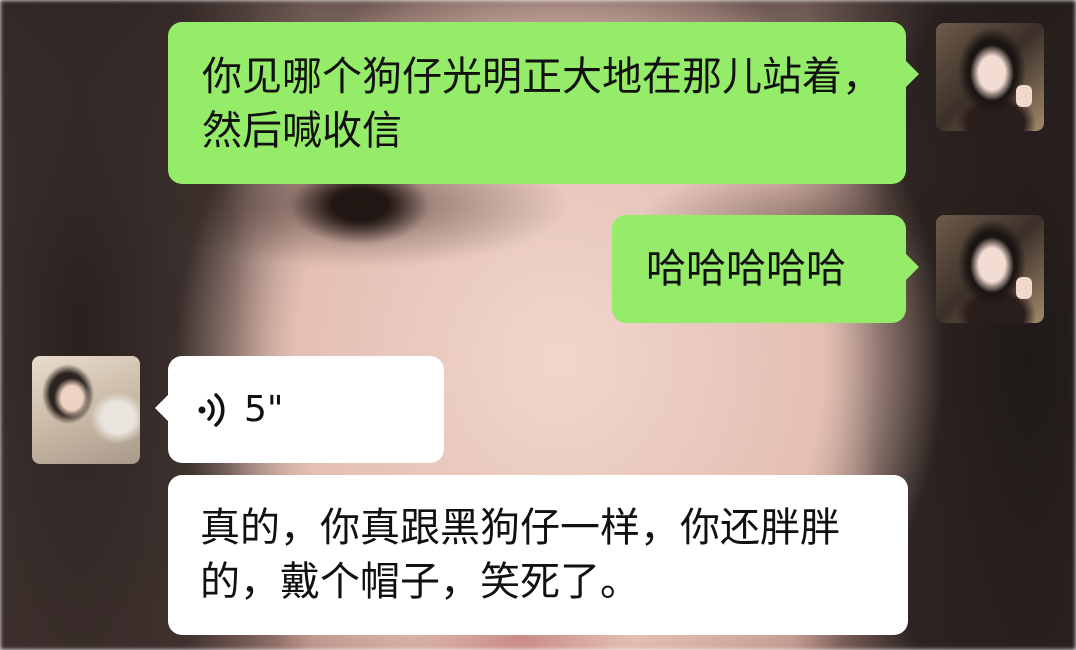 This screenshot has height=650, width=1076. I want to click on voice-wave-icon, so click(211, 410).